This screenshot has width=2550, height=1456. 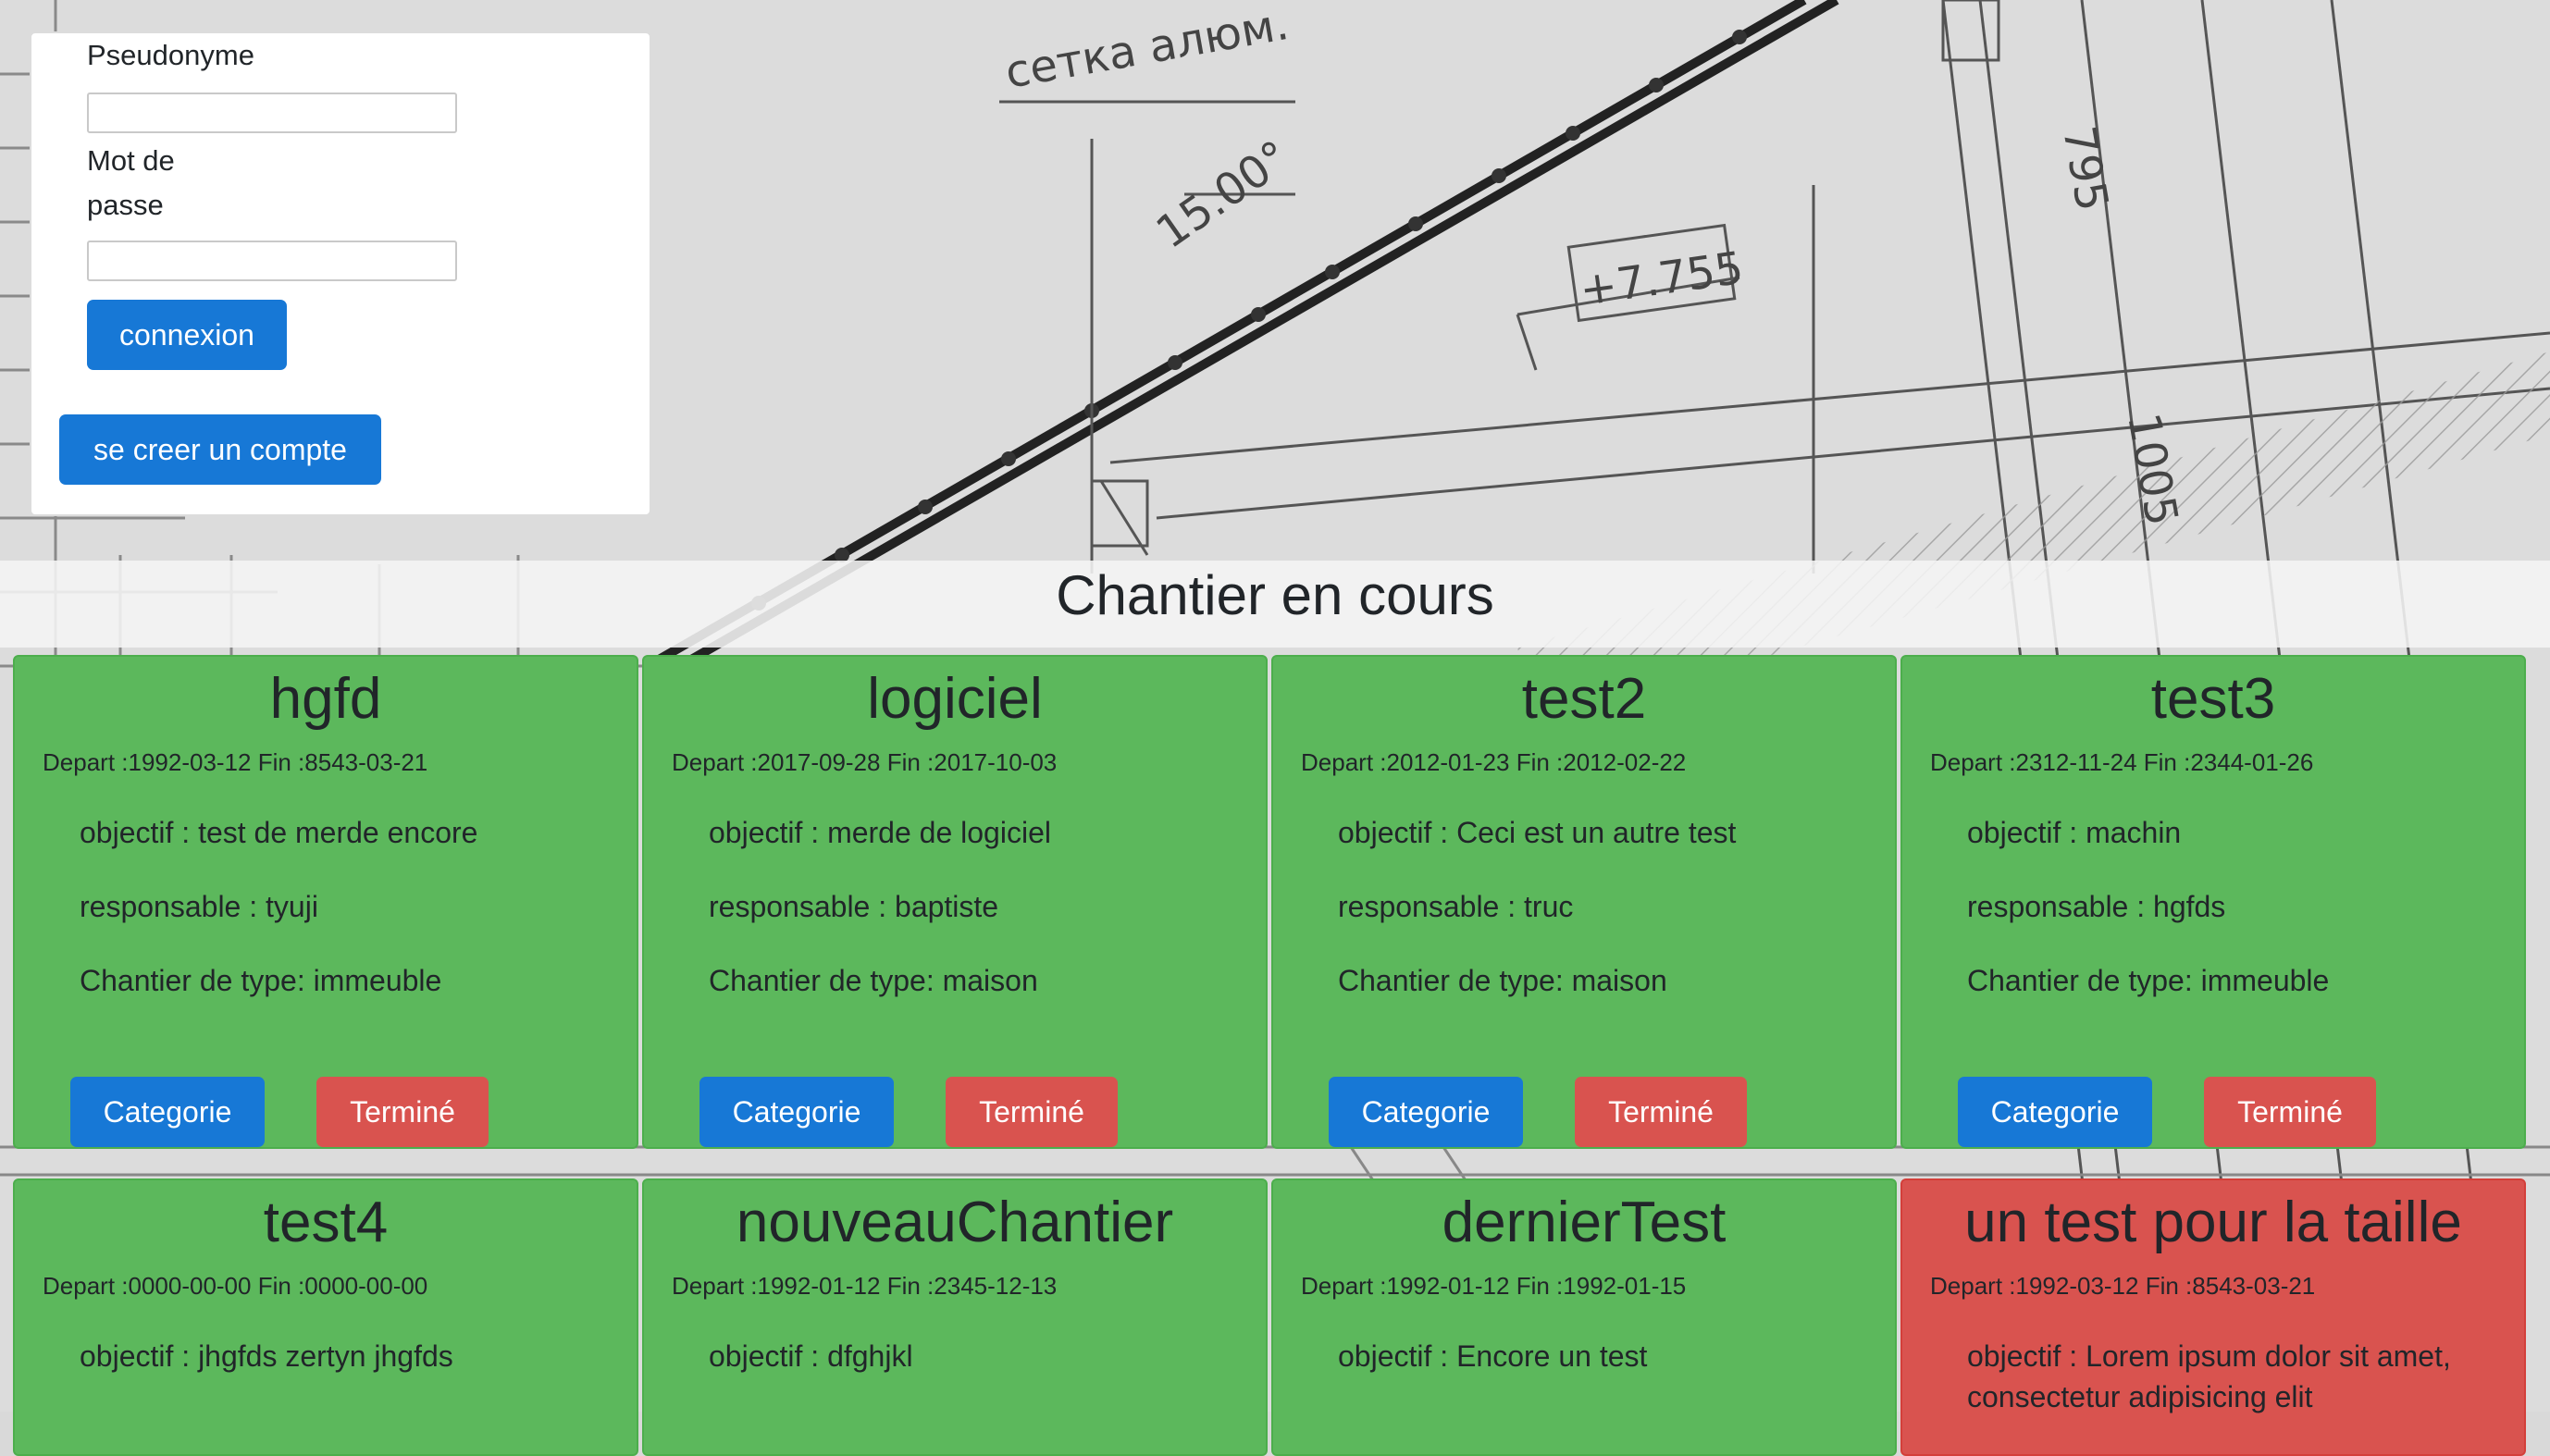 What do you see at coordinates (1537, 832) in the screenshot?
I see `chantier-objectif: objectif : Ceci est un autre test` at bounding box center [1537, 832].